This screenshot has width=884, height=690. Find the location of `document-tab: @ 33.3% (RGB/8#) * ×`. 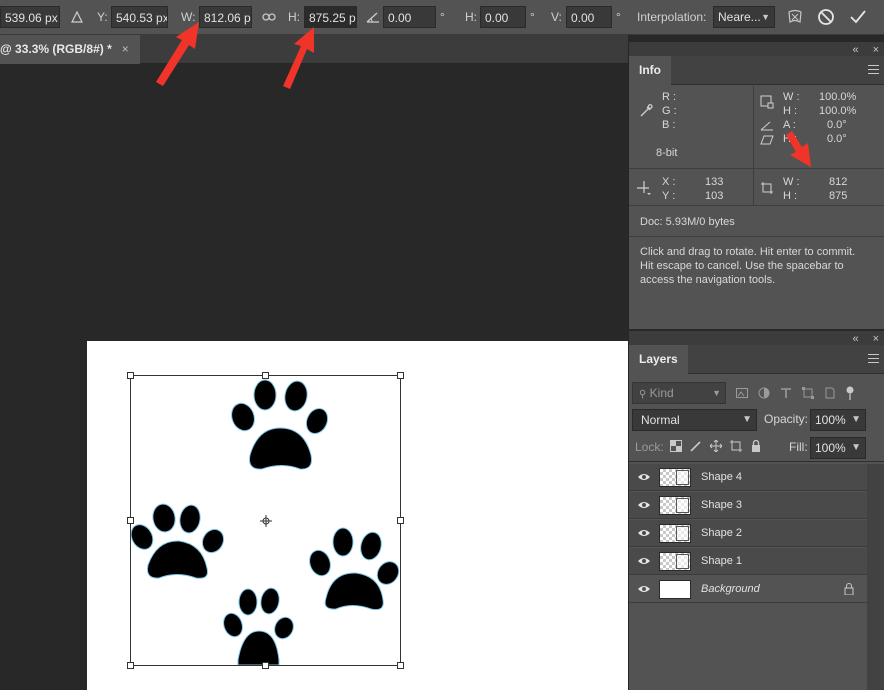

document-tab: @ 33.3% (RGB/8#) * × is located at coordinates (70, 49).